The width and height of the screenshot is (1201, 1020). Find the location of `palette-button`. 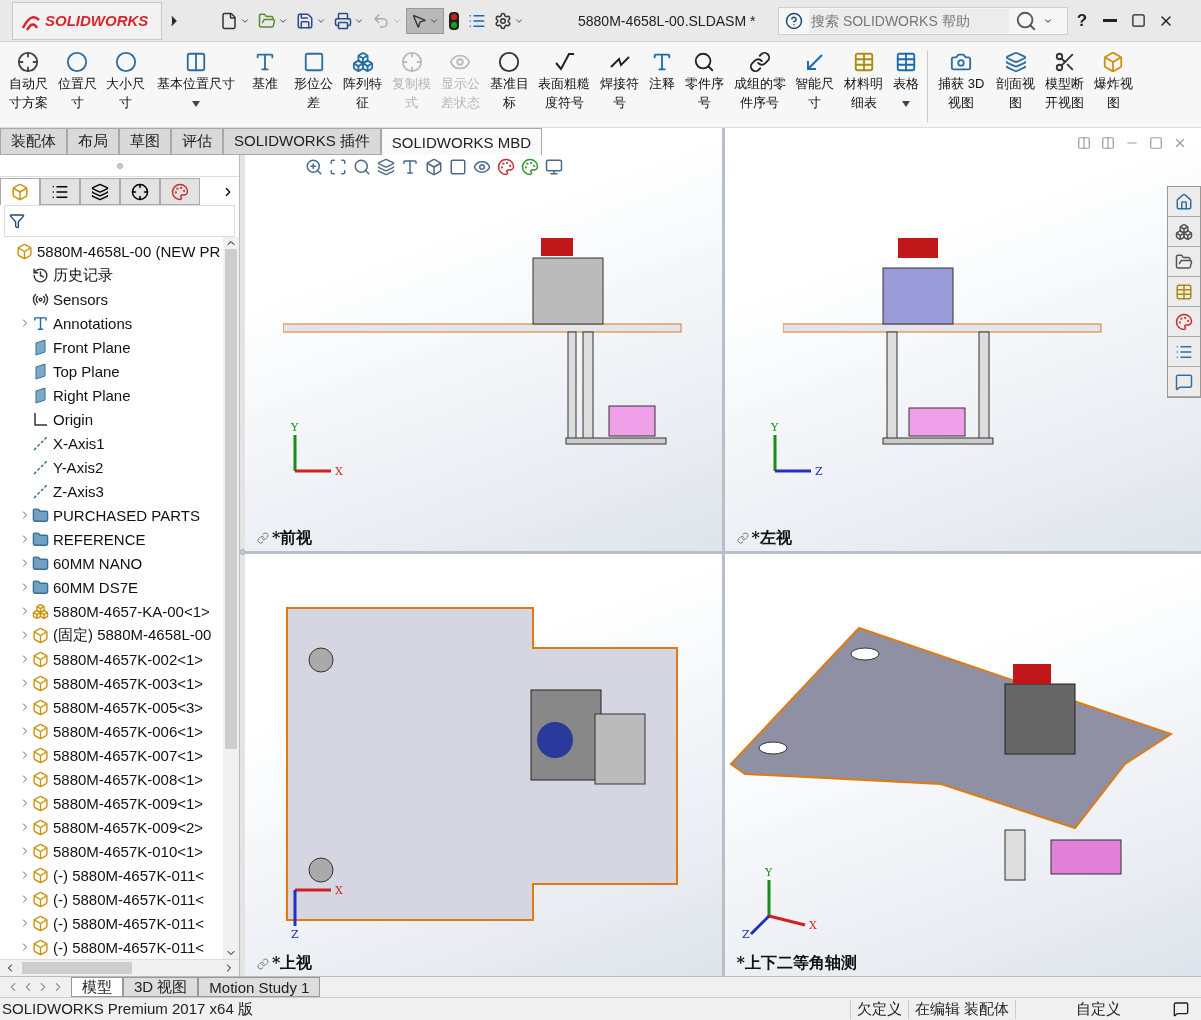

palette-button is located at coordinates (1184, 292).